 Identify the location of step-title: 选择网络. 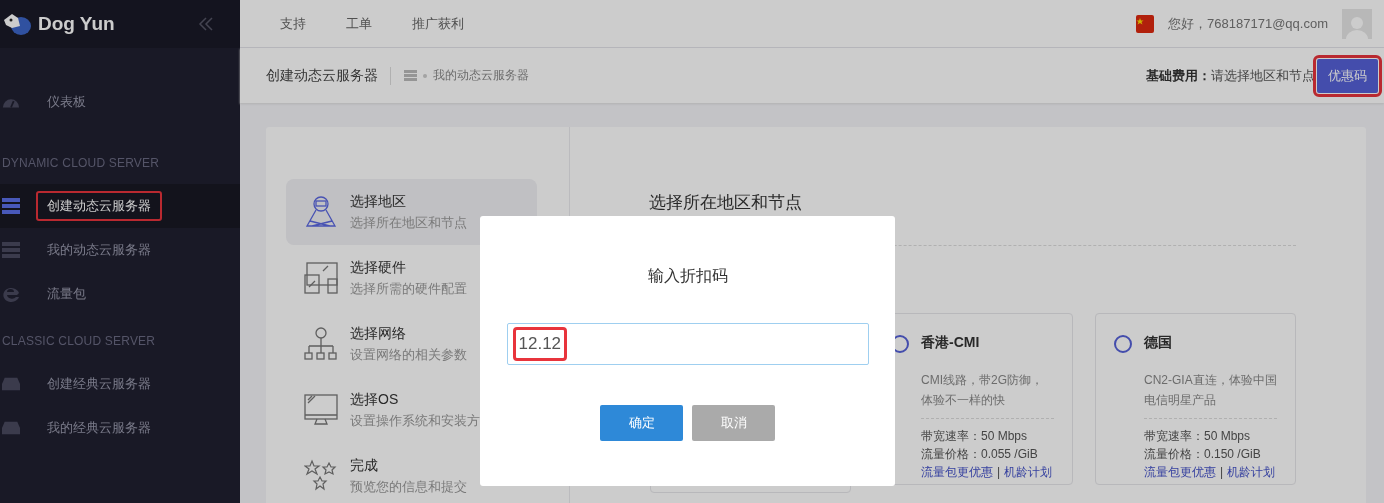
(378, 333).